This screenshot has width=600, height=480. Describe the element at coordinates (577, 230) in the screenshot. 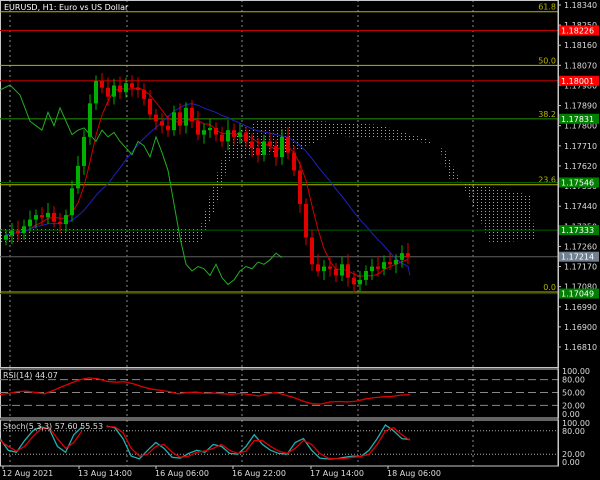

I see `price-tag-label: 1.17333` at that location.